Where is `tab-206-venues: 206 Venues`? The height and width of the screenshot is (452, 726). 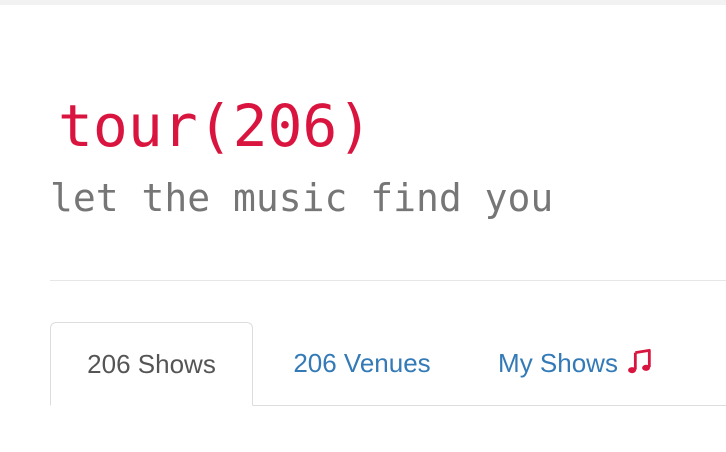 tab-206-venues: 206 Venues is located at coordinates (362, 363).